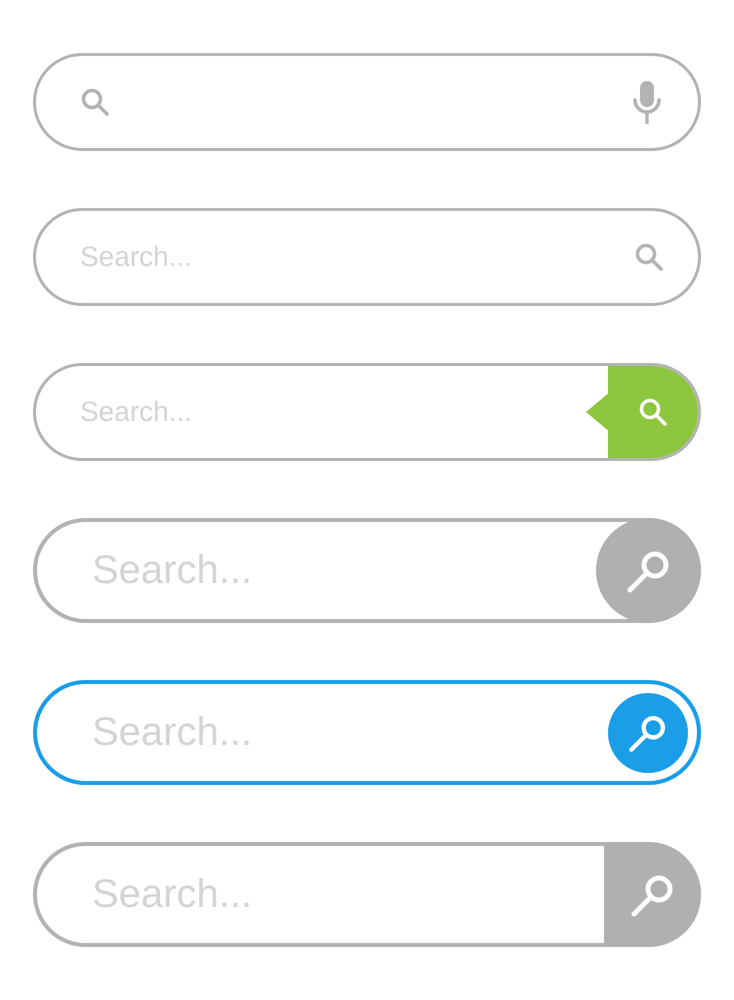  What do you see at coordinates (647, 102) in the screenshot?
I see `microphone-icon` at bounding box center [647, 102].